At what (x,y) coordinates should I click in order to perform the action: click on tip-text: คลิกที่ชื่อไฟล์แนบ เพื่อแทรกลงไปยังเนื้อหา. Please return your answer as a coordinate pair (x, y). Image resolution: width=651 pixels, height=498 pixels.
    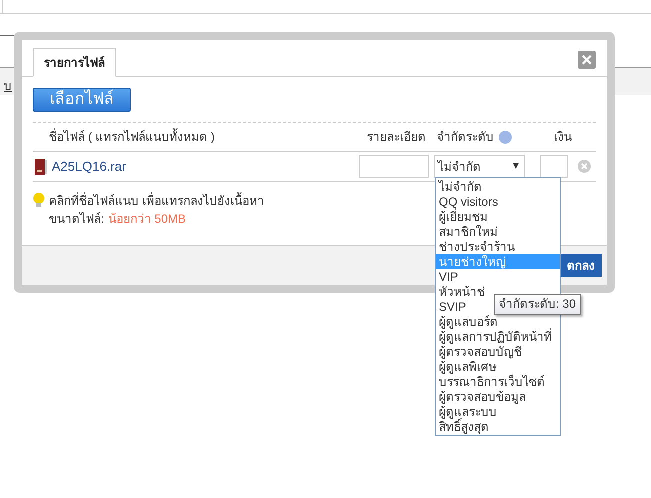
    Looking at the image, I should click on (156, 201).